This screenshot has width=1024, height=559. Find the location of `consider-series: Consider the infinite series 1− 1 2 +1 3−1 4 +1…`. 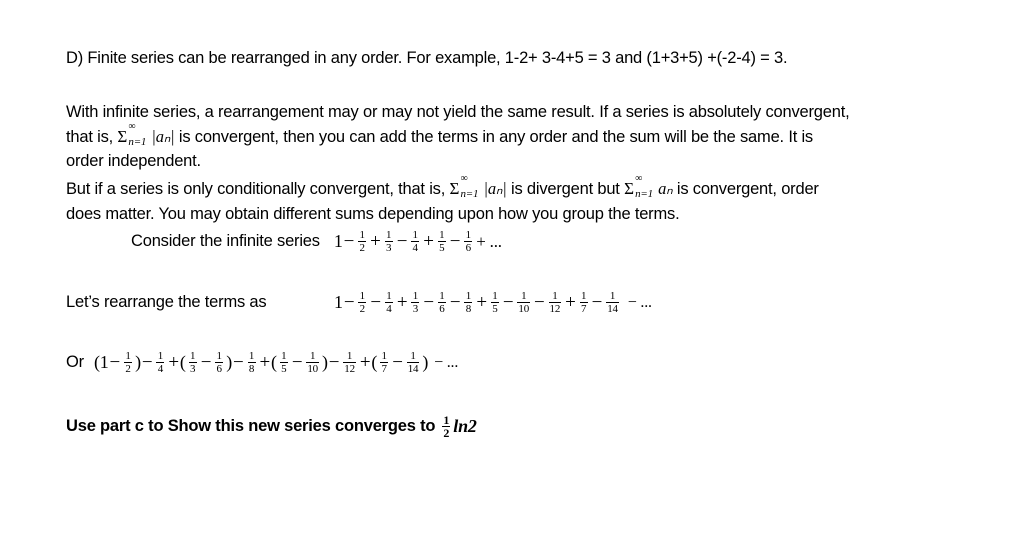

consider-series: Consider the infinite series 1− 1 2 +1 3−1 4 +1… is located at coordinates (317, 241).